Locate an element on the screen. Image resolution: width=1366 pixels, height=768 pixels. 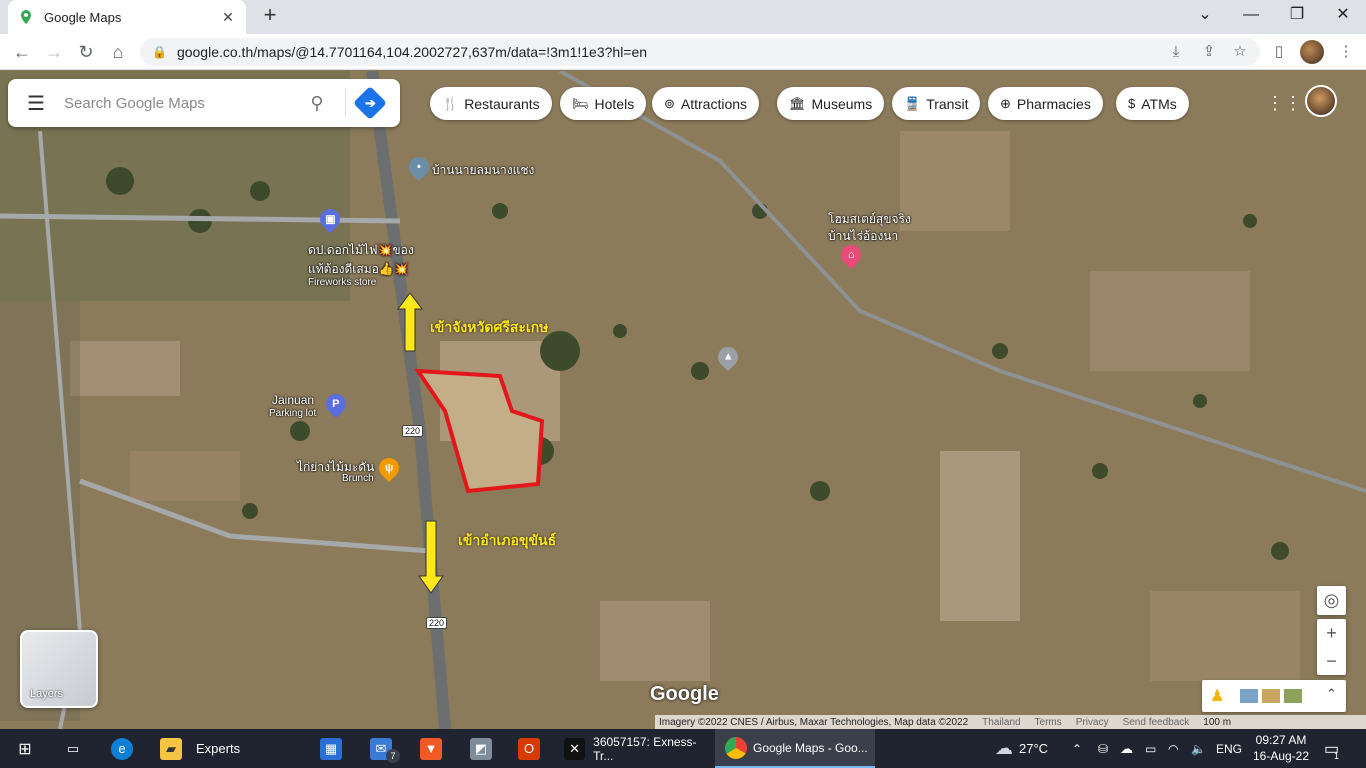
chip-transit: 🚆 Transit is located at coordinates (936, 103).